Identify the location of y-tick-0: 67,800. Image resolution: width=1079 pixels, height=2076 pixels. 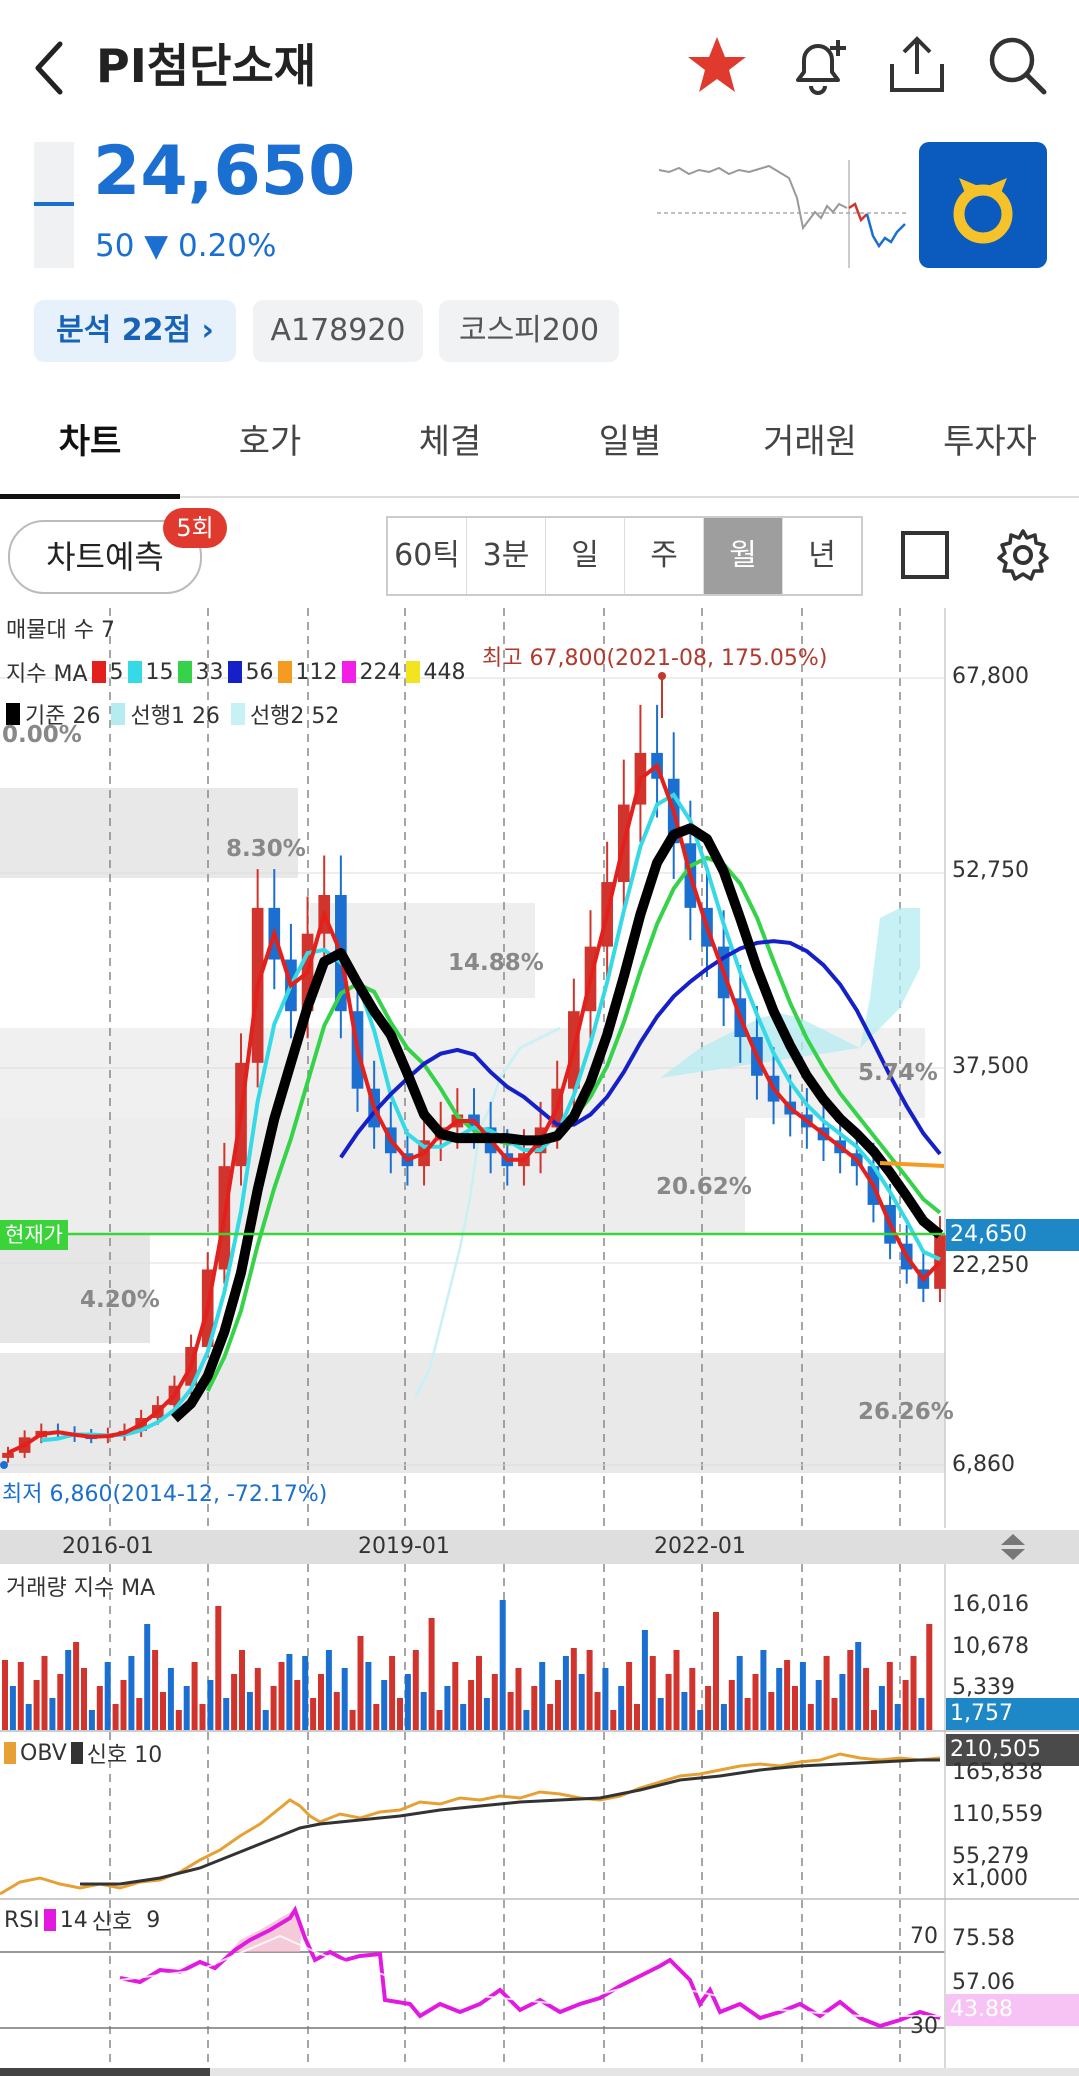
(990, 676).